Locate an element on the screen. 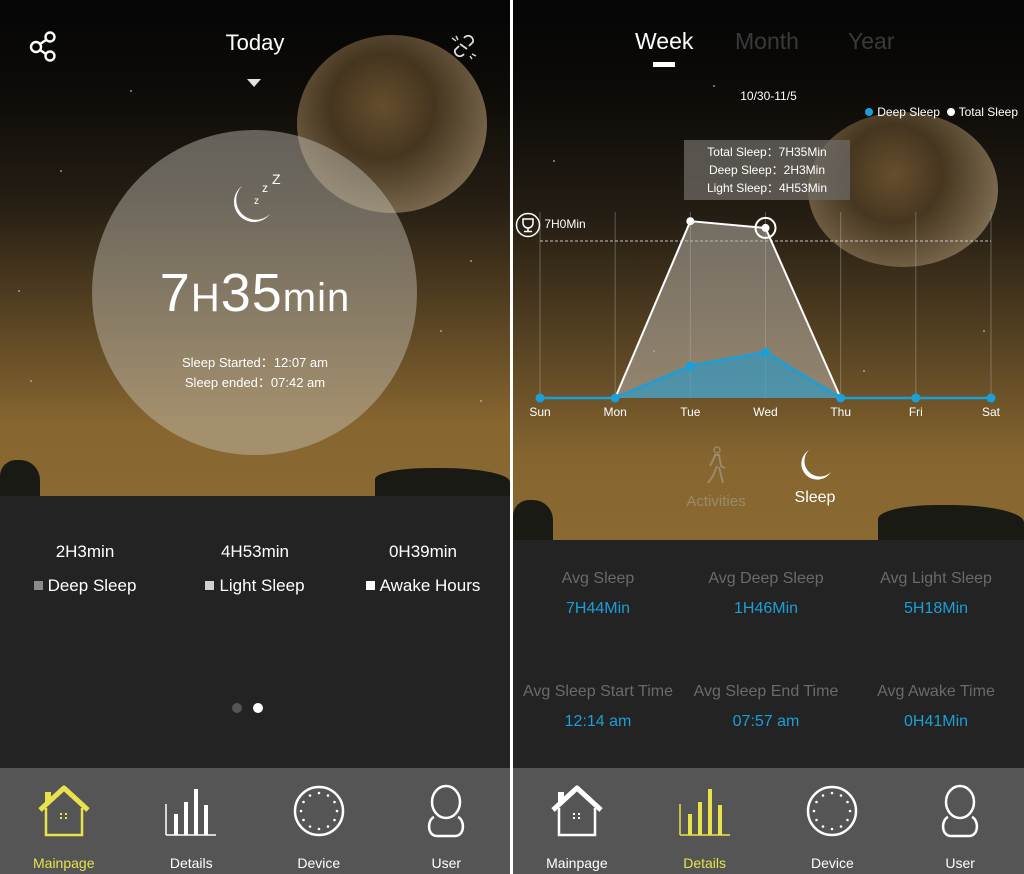 The image size is (1024, 874). stat-value: 0H39min is located at coordinates (423, 551).